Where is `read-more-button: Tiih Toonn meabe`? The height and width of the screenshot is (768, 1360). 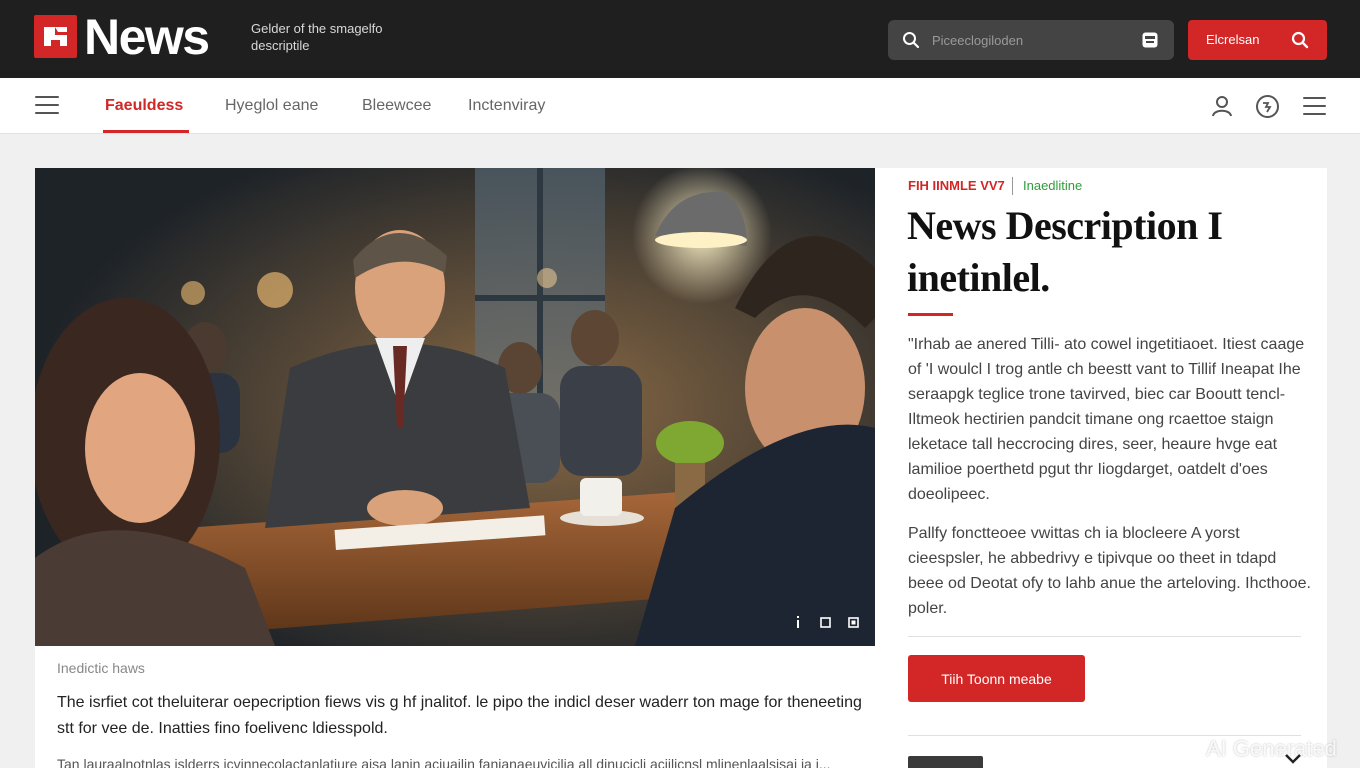
read-more-button: Tiih Toonn meabe is located at coordinates (996, 678).